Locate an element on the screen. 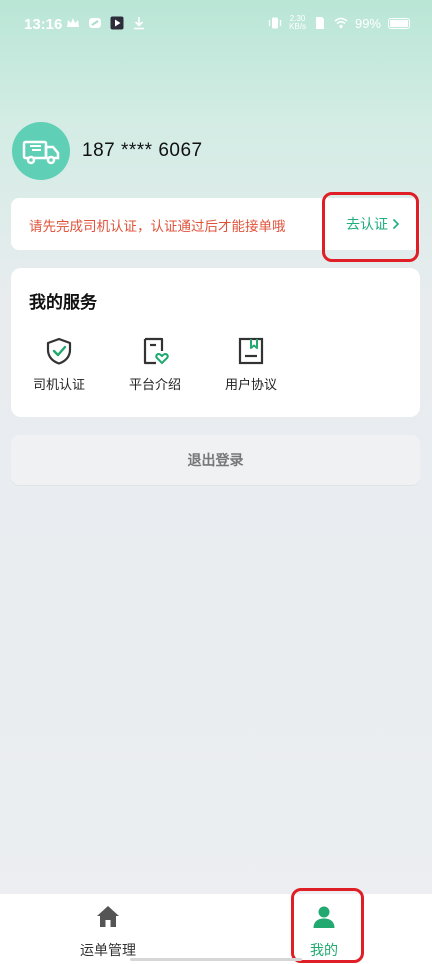 The width and height of the screenshot is (432, 964). service-label: 用户协议 is located at coordinates (250, 385).